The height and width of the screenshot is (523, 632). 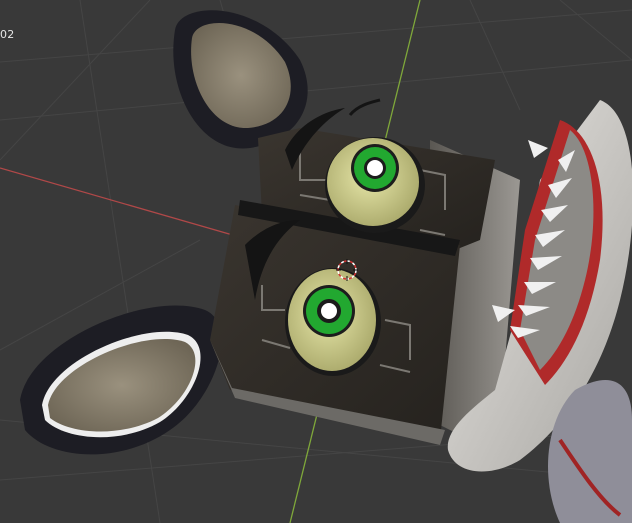 What do you see at coordinates (347, 270) in the screenshot?
I see `3d-cursor-icon` at bounding box center [347, 270].